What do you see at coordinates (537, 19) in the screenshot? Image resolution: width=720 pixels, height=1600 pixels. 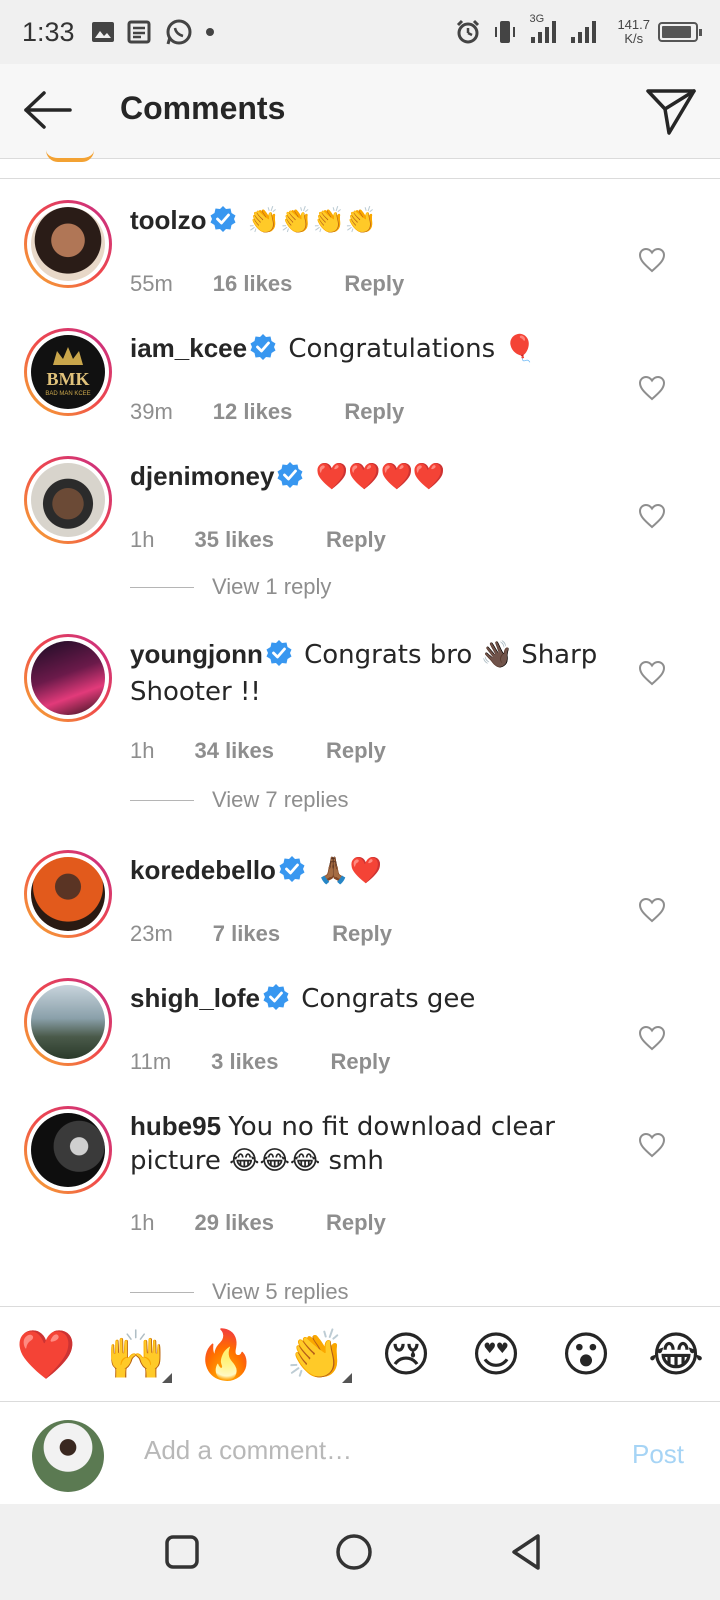 I see `network-type: 3G` at bounding box center [537, 19].